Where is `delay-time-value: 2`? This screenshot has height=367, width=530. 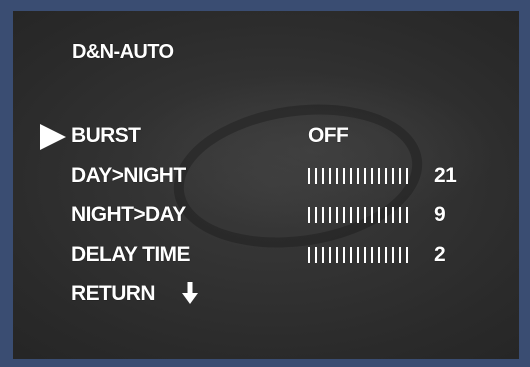 delay-time-value: 2 is located at coordinates (440, 254).